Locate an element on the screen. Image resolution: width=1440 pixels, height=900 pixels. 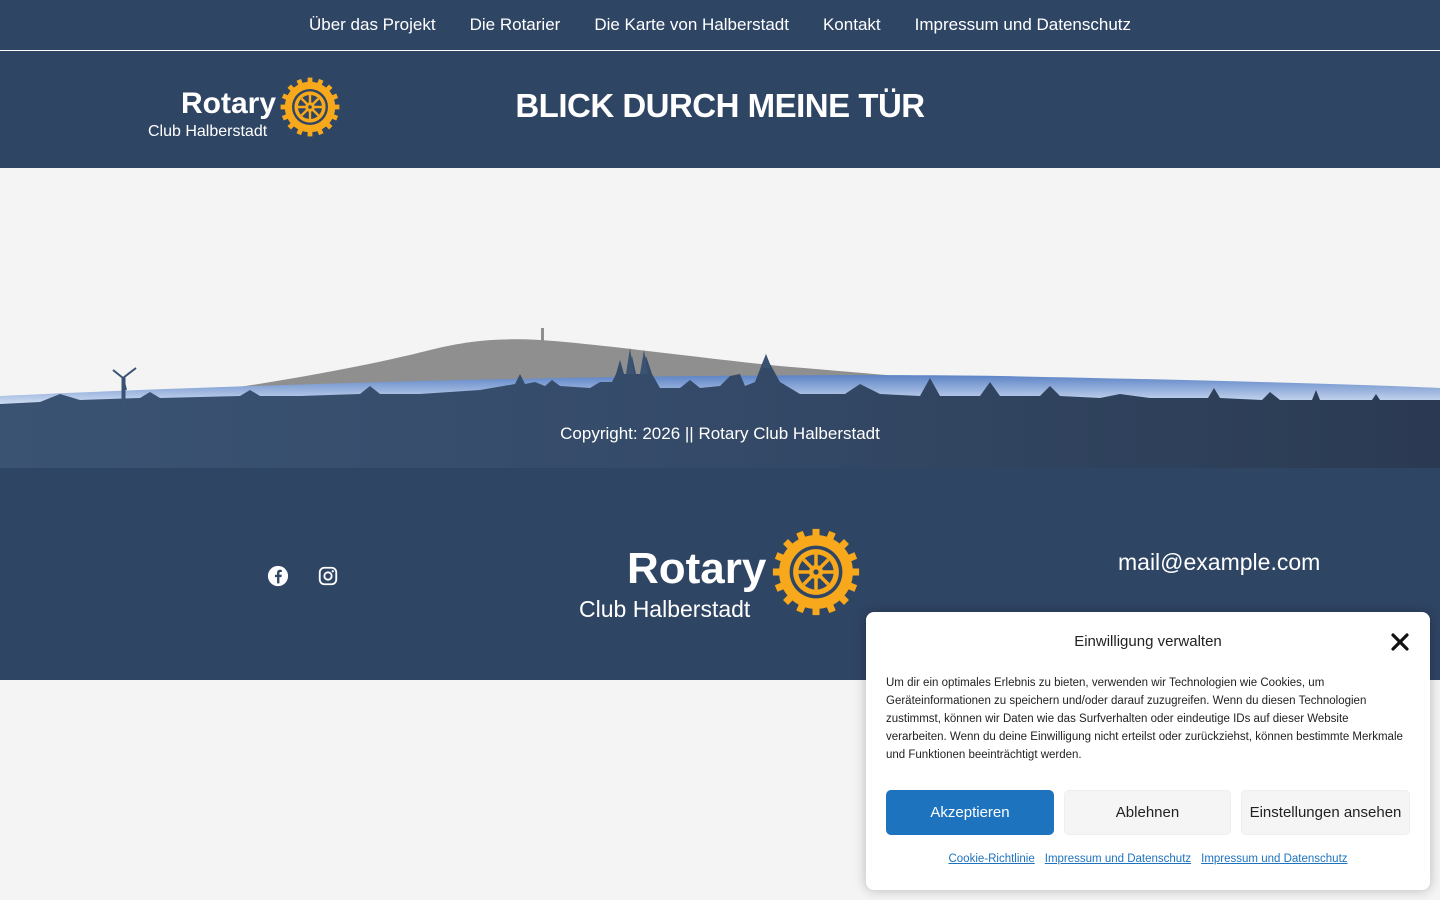
nav-item-rotarier: Die Rotarier is located at coordinates (515, 25).